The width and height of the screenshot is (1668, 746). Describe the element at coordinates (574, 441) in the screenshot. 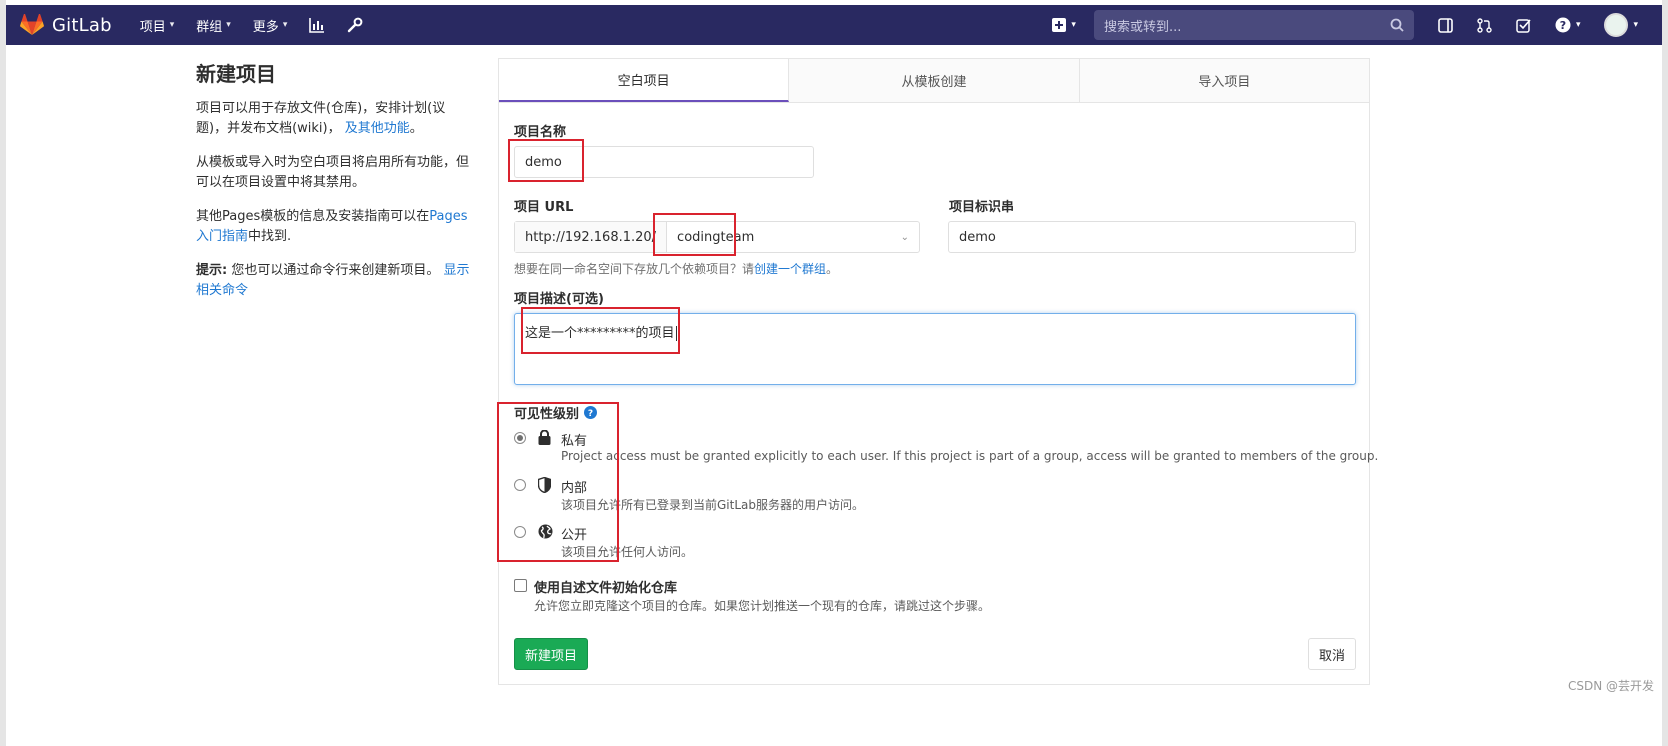

I see `visibility-private-title: 私有` at that location.